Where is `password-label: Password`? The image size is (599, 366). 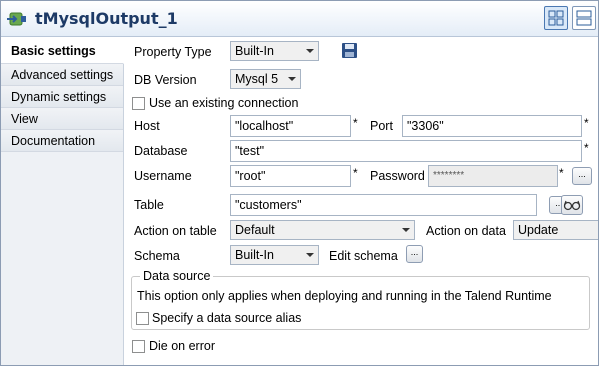
password-label: Password is located at coordinates (397, 176).